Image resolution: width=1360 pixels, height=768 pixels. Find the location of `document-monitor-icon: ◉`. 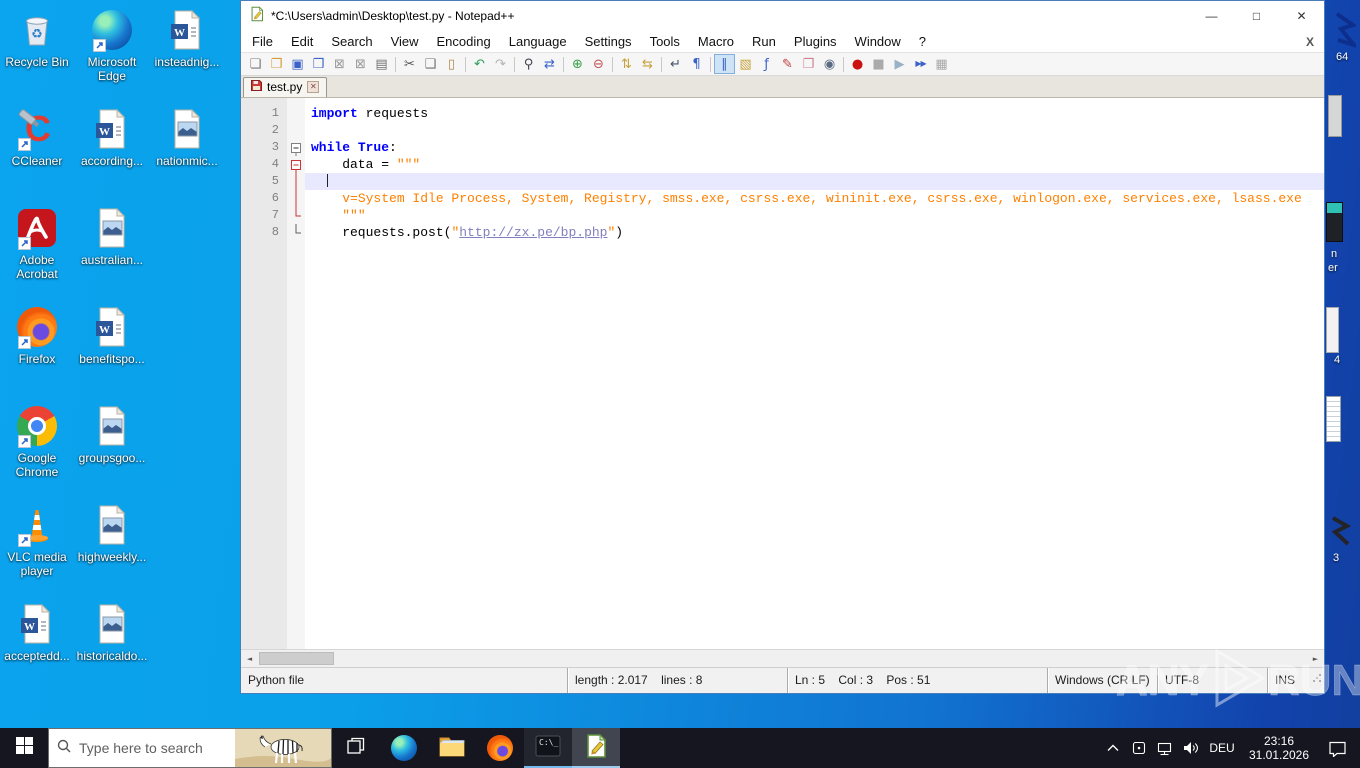

document-monitor-icon: ◉ is located at coordinates (829, 64).